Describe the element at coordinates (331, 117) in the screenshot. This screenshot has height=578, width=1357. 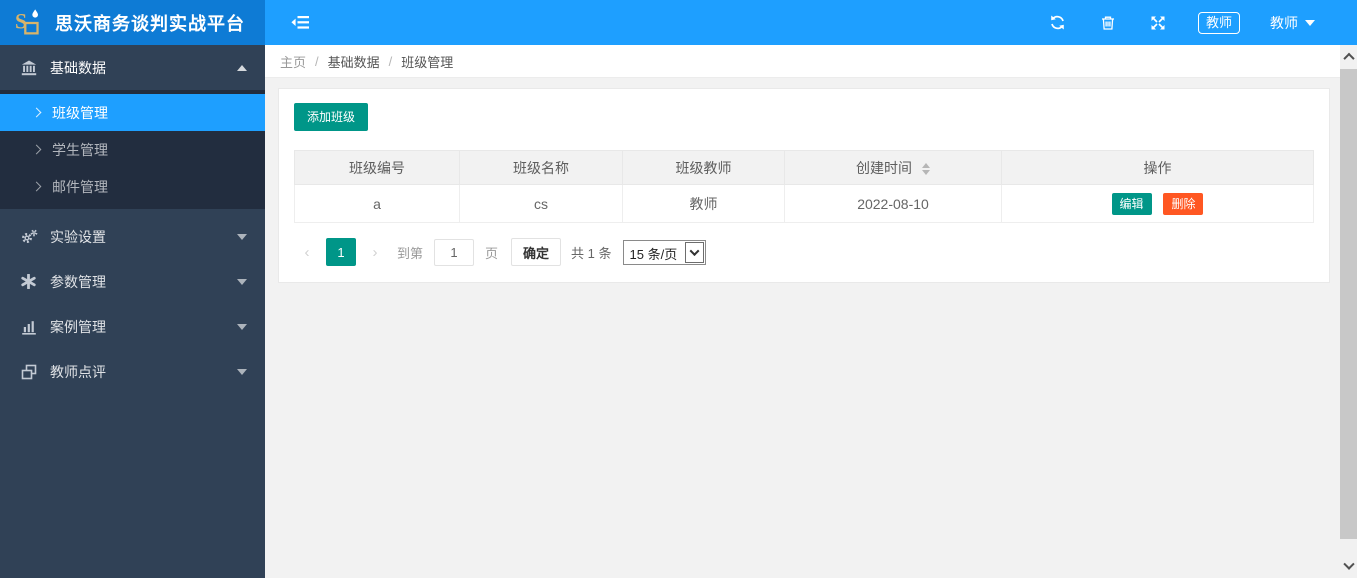
I see `add-class-button: 添加班级` at that location.